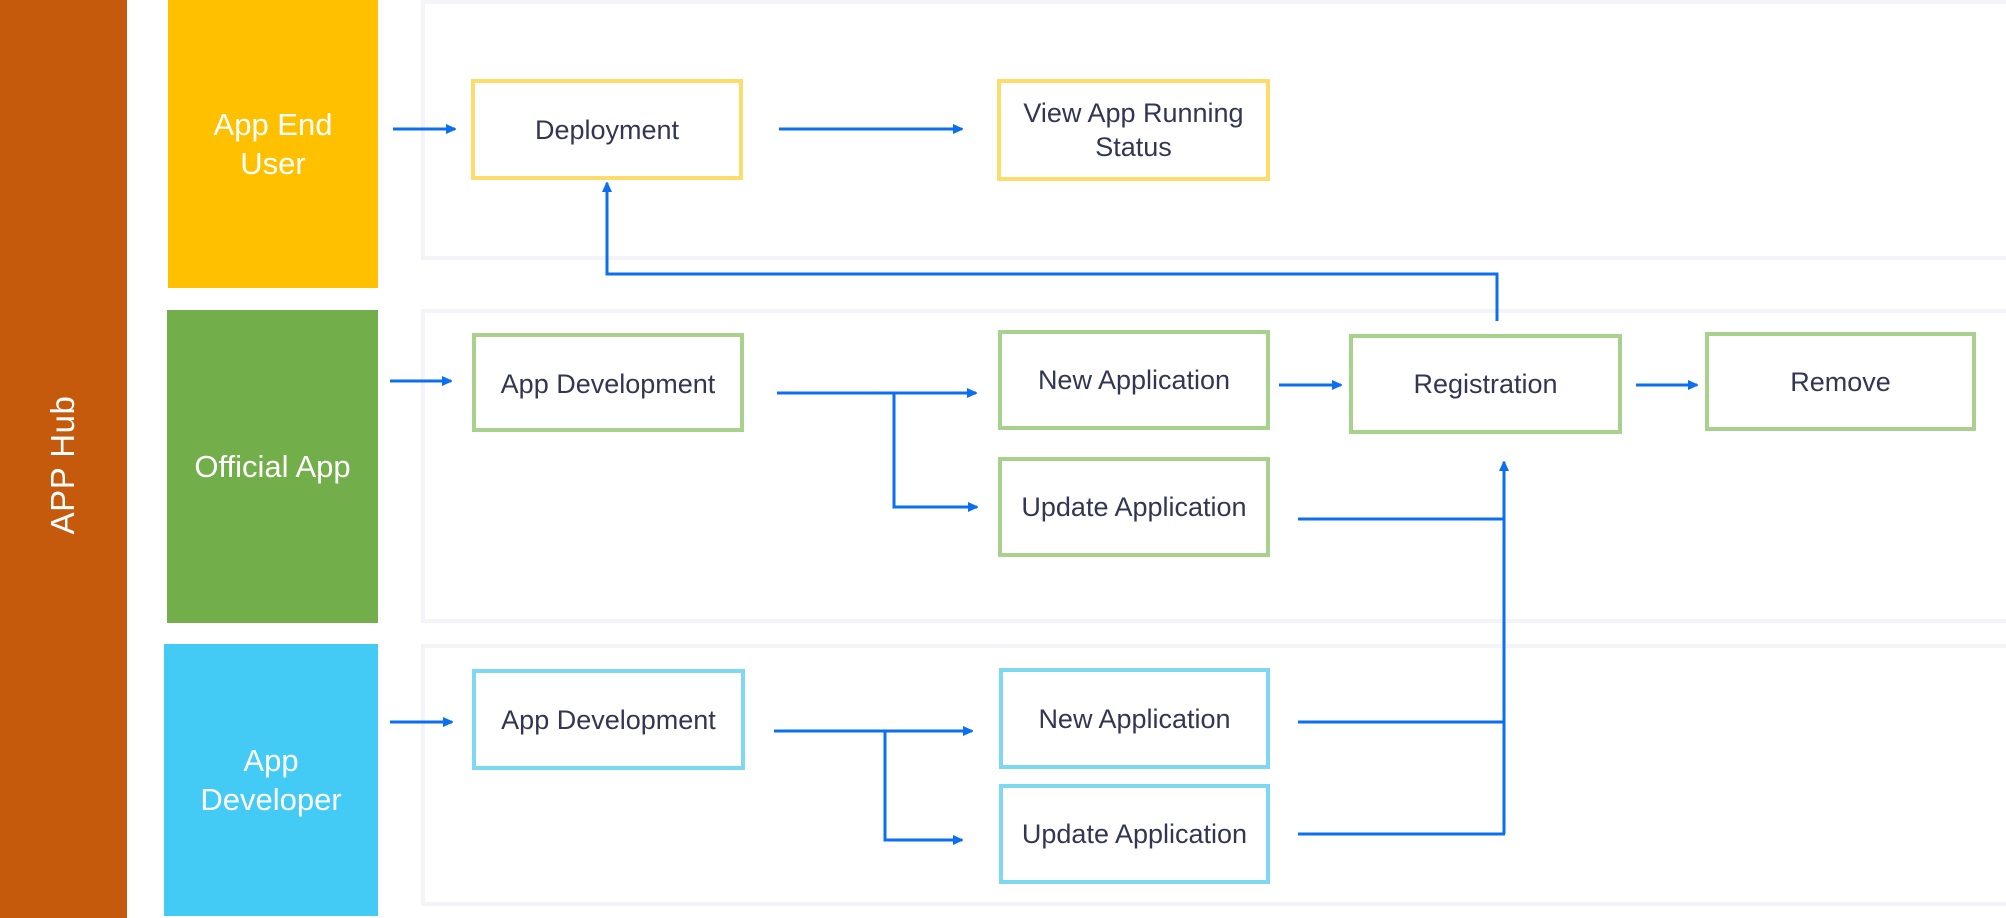  I want to click on node-registration: Registration, so click(1485, 384).